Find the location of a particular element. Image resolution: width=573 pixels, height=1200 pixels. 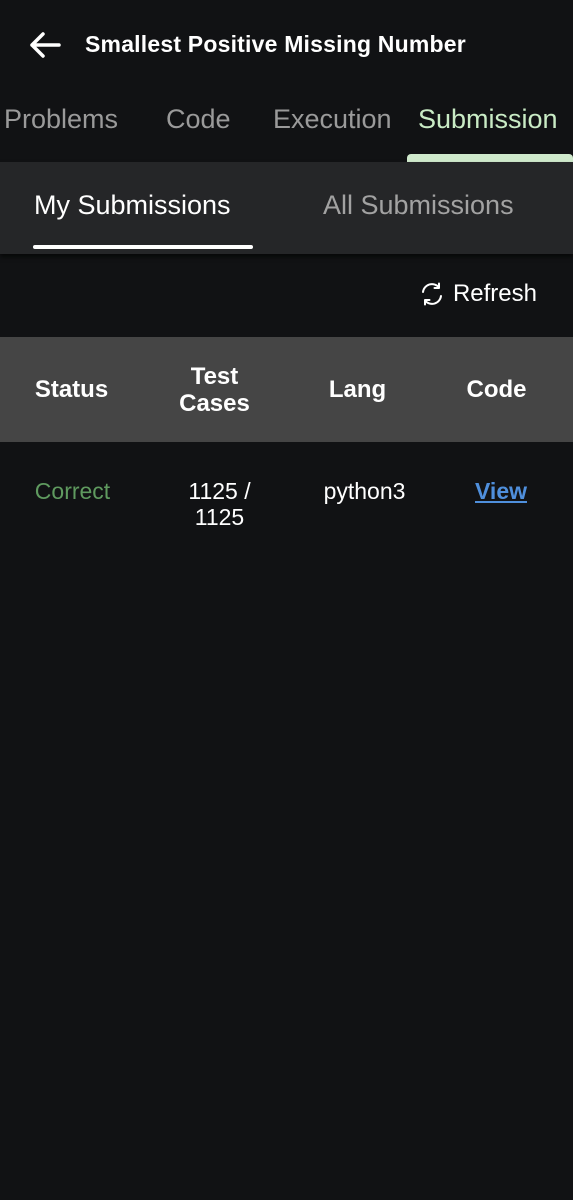

top-tab-bar: Problems Code Execution Submission is located at coordinates (286, 126).